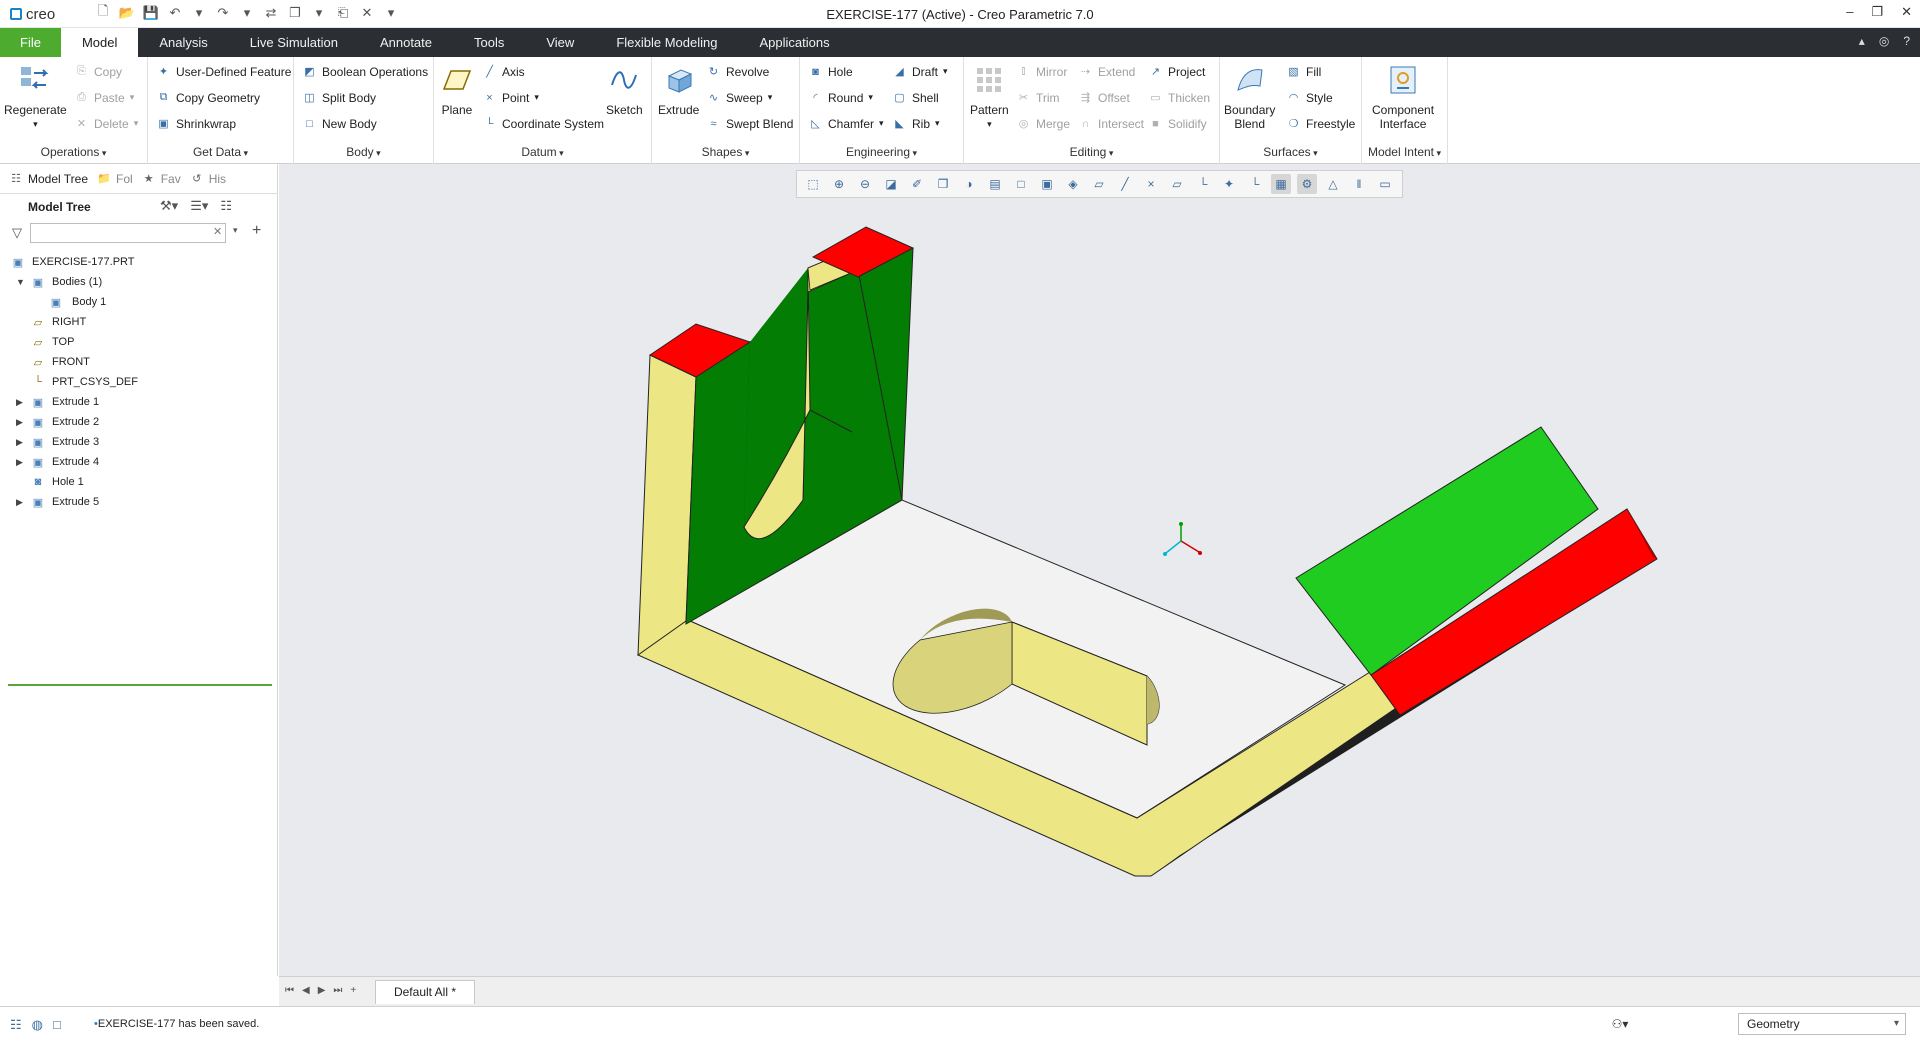 This screenshot has height=1040, width=1920. What do you see at coordinates (1862, 41) in the screenshot?
I see `collapse-ribbon-icon: ▴` at bounding box center [1862, 41].